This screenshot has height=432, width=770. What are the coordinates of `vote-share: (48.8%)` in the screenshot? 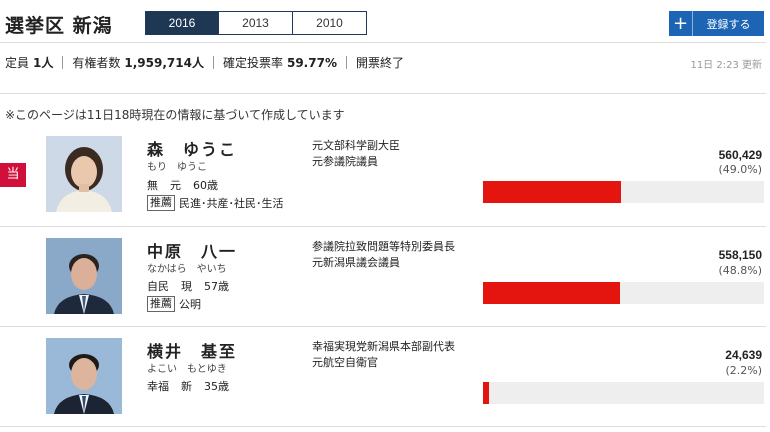 It's located at (740, 270).